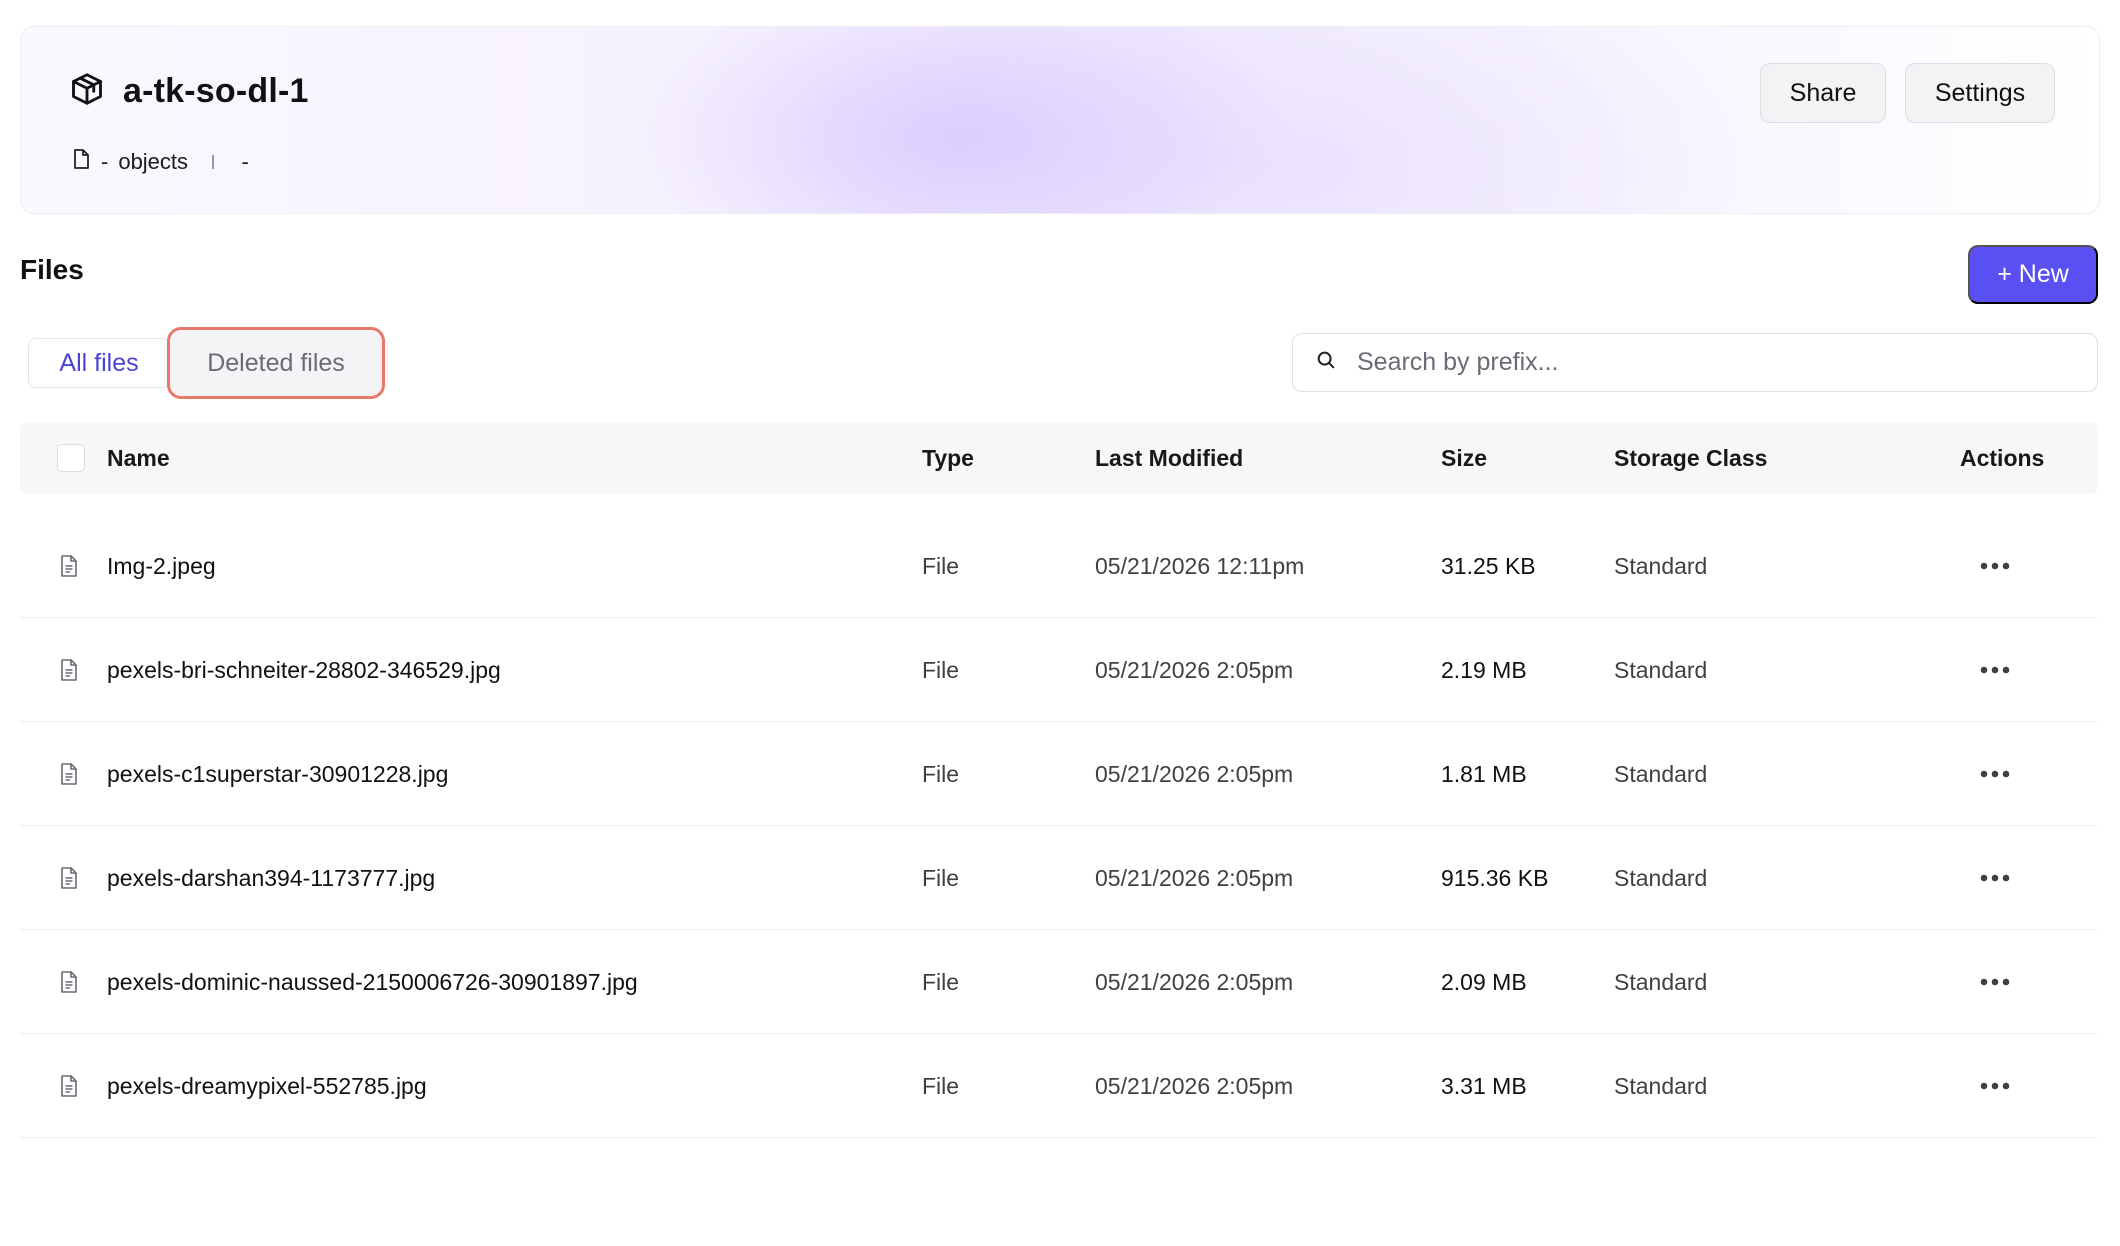 The width and height of the screenshot is (2120, 1246). Describe the element at coordinates (87, 91) in the screenshot. I see `cube-icon` at that location.